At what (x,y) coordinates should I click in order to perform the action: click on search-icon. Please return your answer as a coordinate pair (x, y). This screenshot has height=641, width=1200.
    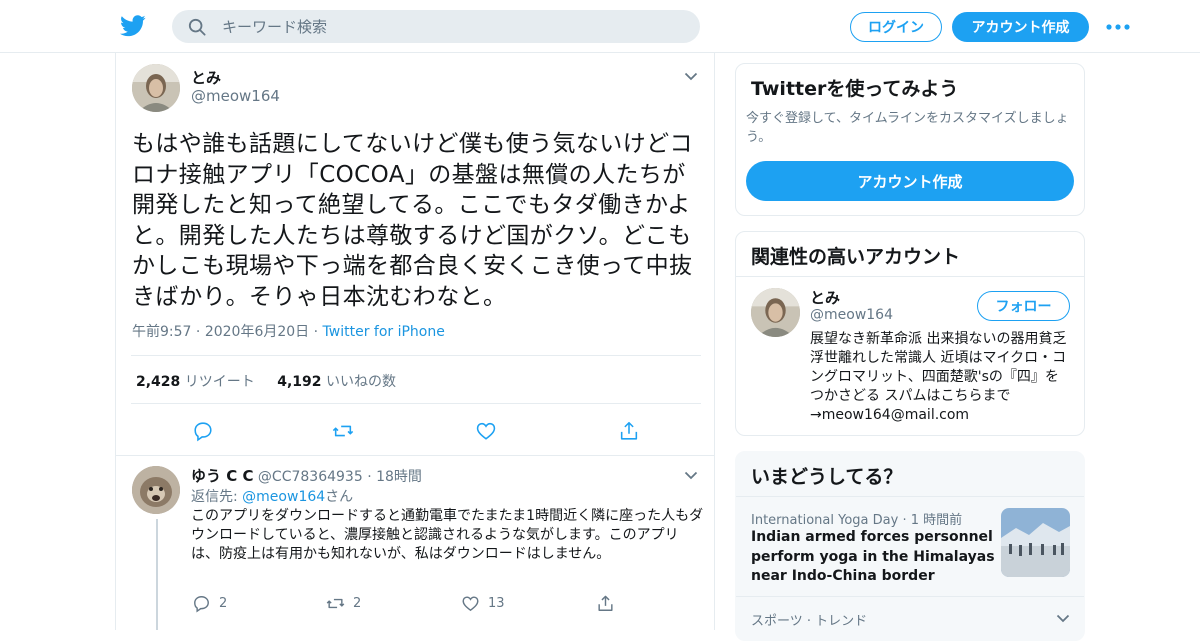
    Looking at the image, I should click on (197, 27).